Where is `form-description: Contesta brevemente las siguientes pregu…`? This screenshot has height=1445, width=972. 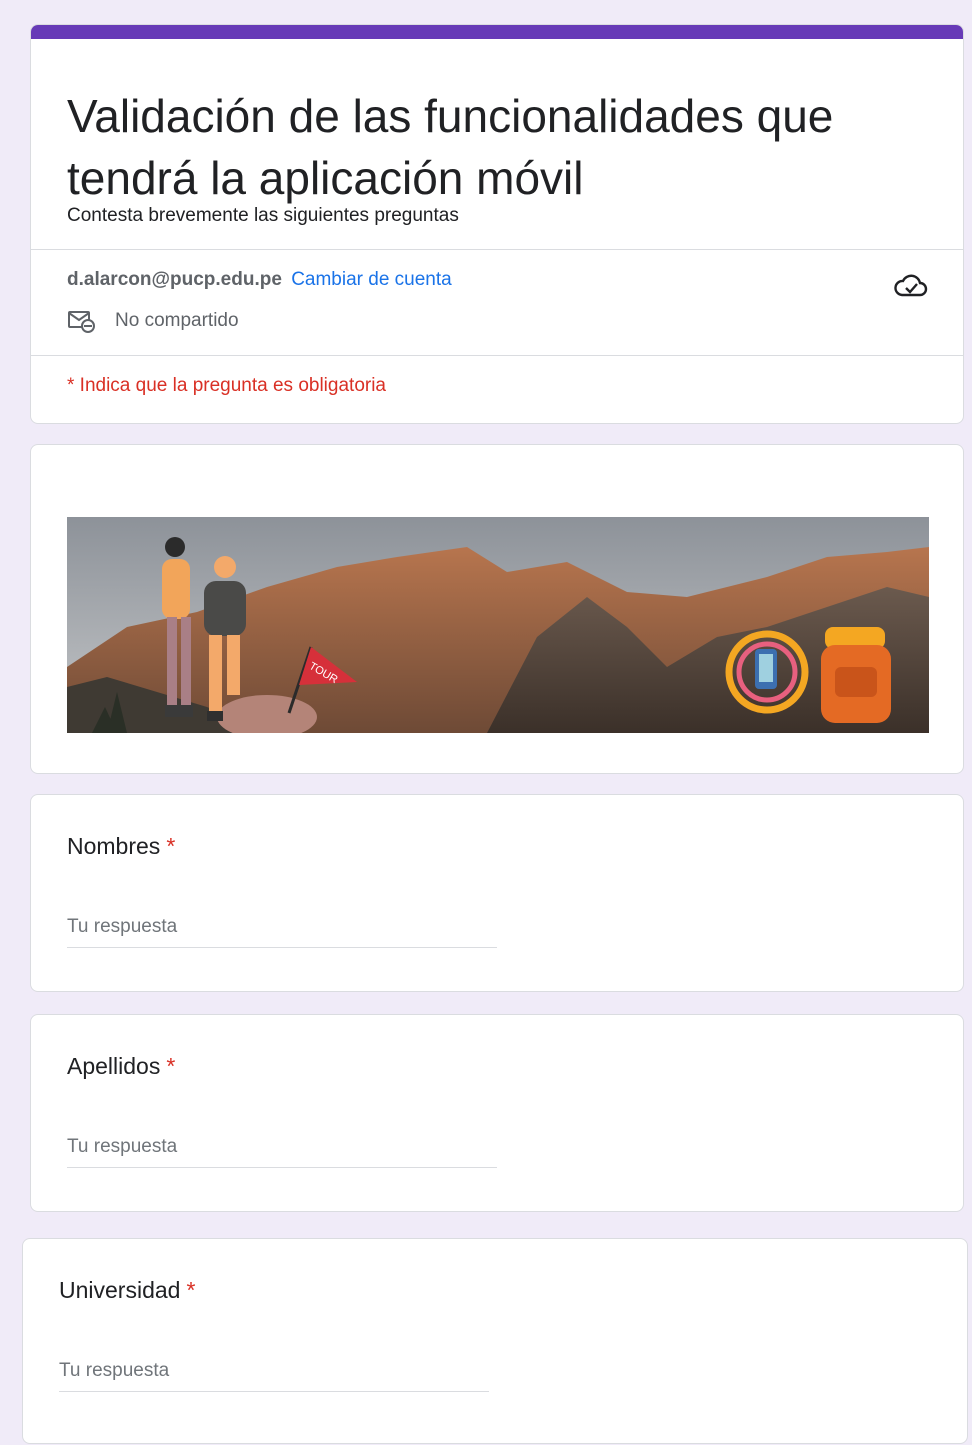 form-description: Contesta brevemente las siguientes pregu… is located at coordinates (263, 215).